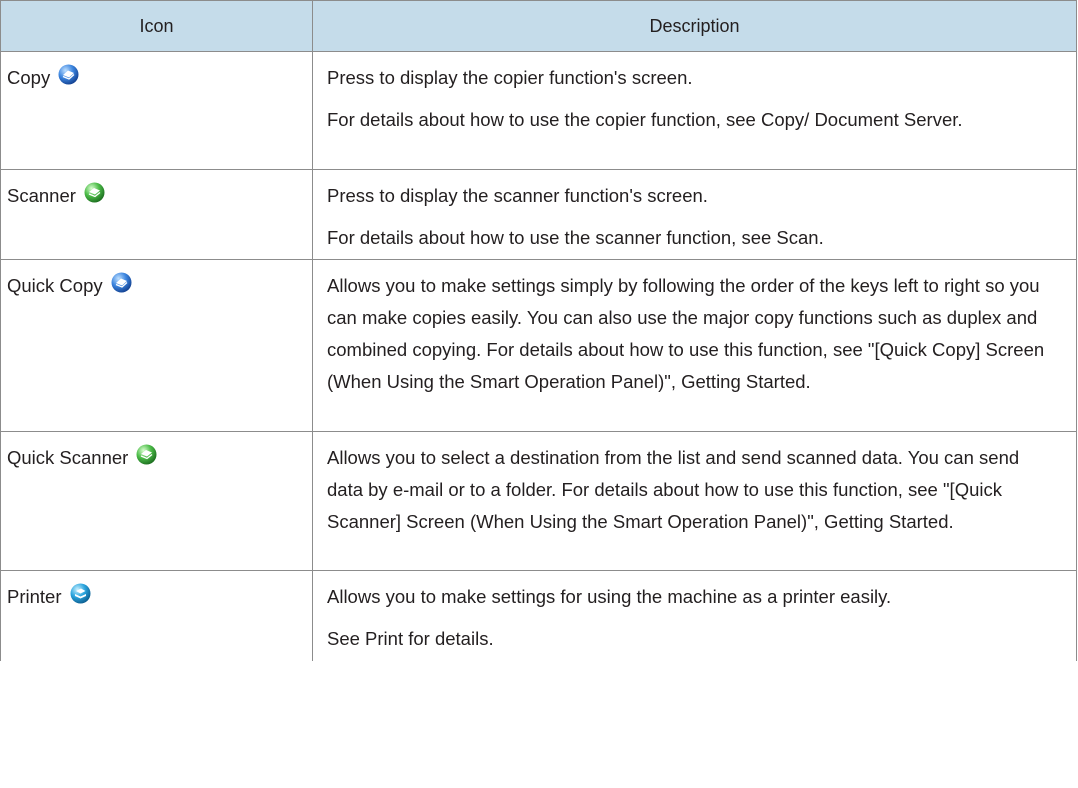  Describe the element at coordinates (156, 615) in the screenshot. I see `icon-cell: Printer` at that location.